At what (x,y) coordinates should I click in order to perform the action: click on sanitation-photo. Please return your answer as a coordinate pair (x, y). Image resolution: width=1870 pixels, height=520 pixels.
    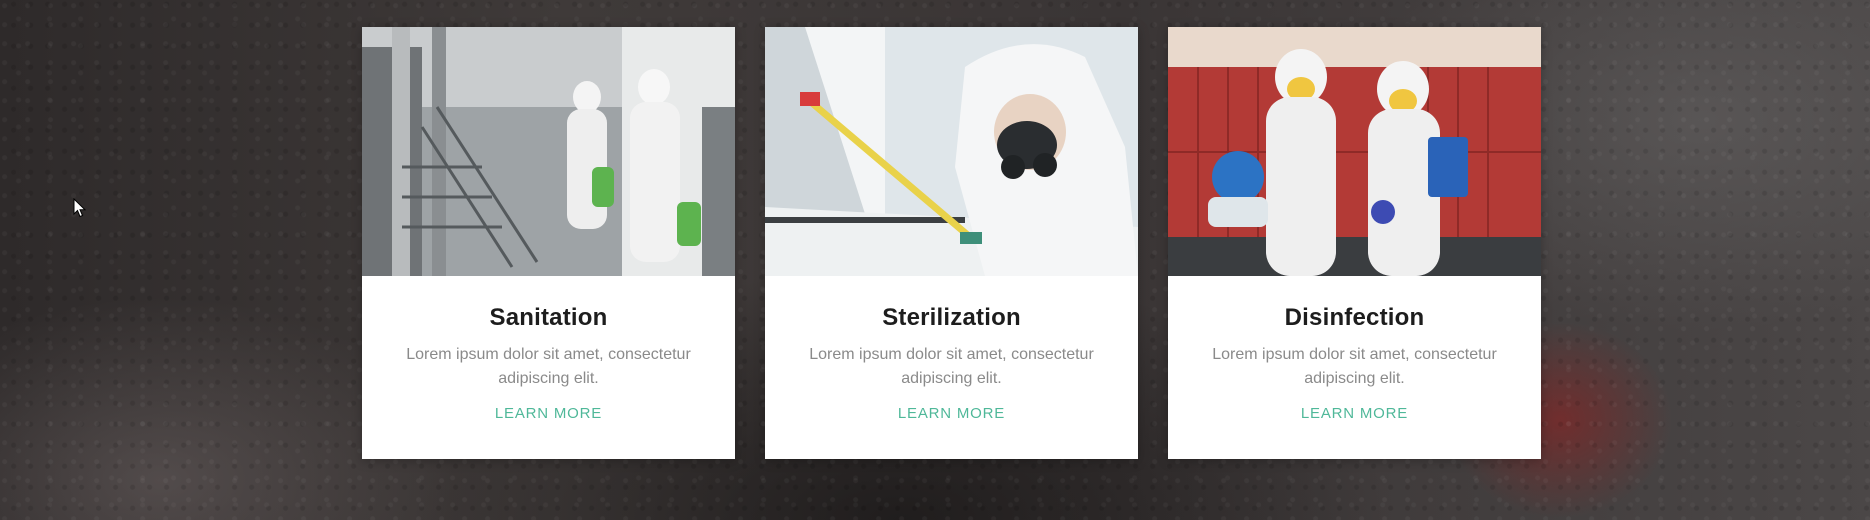
    Looking at the image, I should click on (548, 151).